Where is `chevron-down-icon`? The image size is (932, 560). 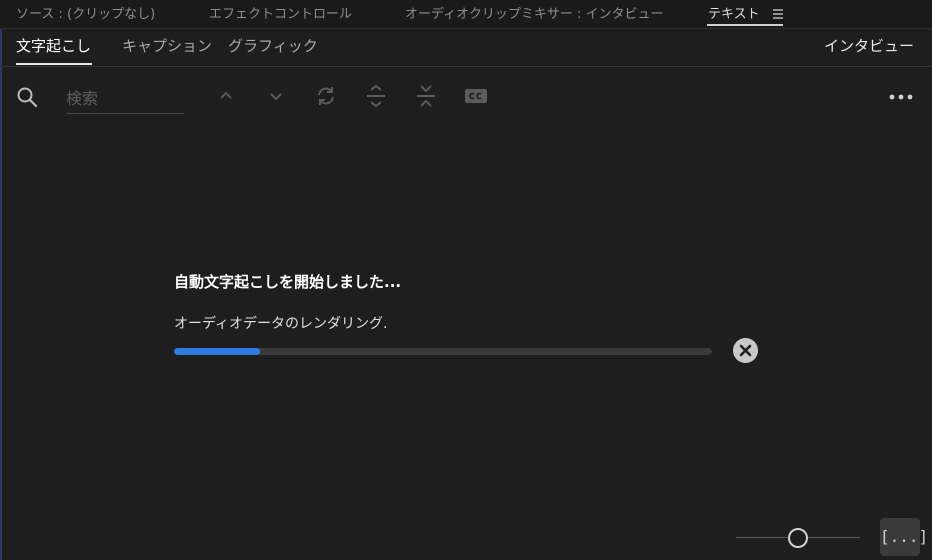
chevron-down-icon is located at coordinates (276, 96).